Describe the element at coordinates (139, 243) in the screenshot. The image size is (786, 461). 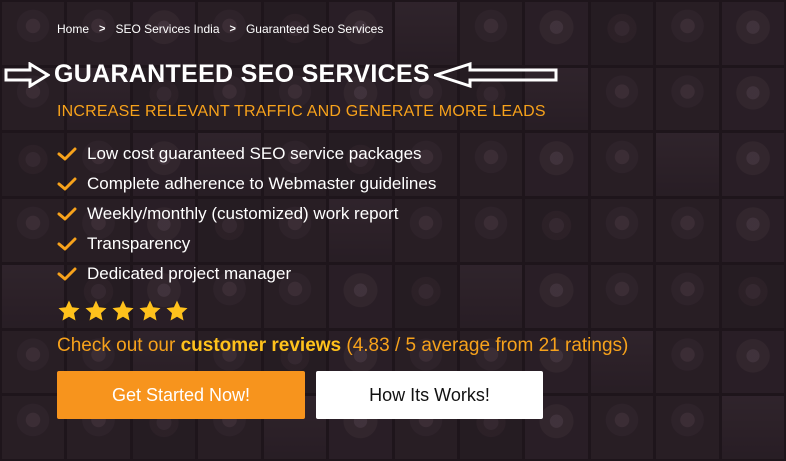
I see `feature-text: Transparency` at that location.